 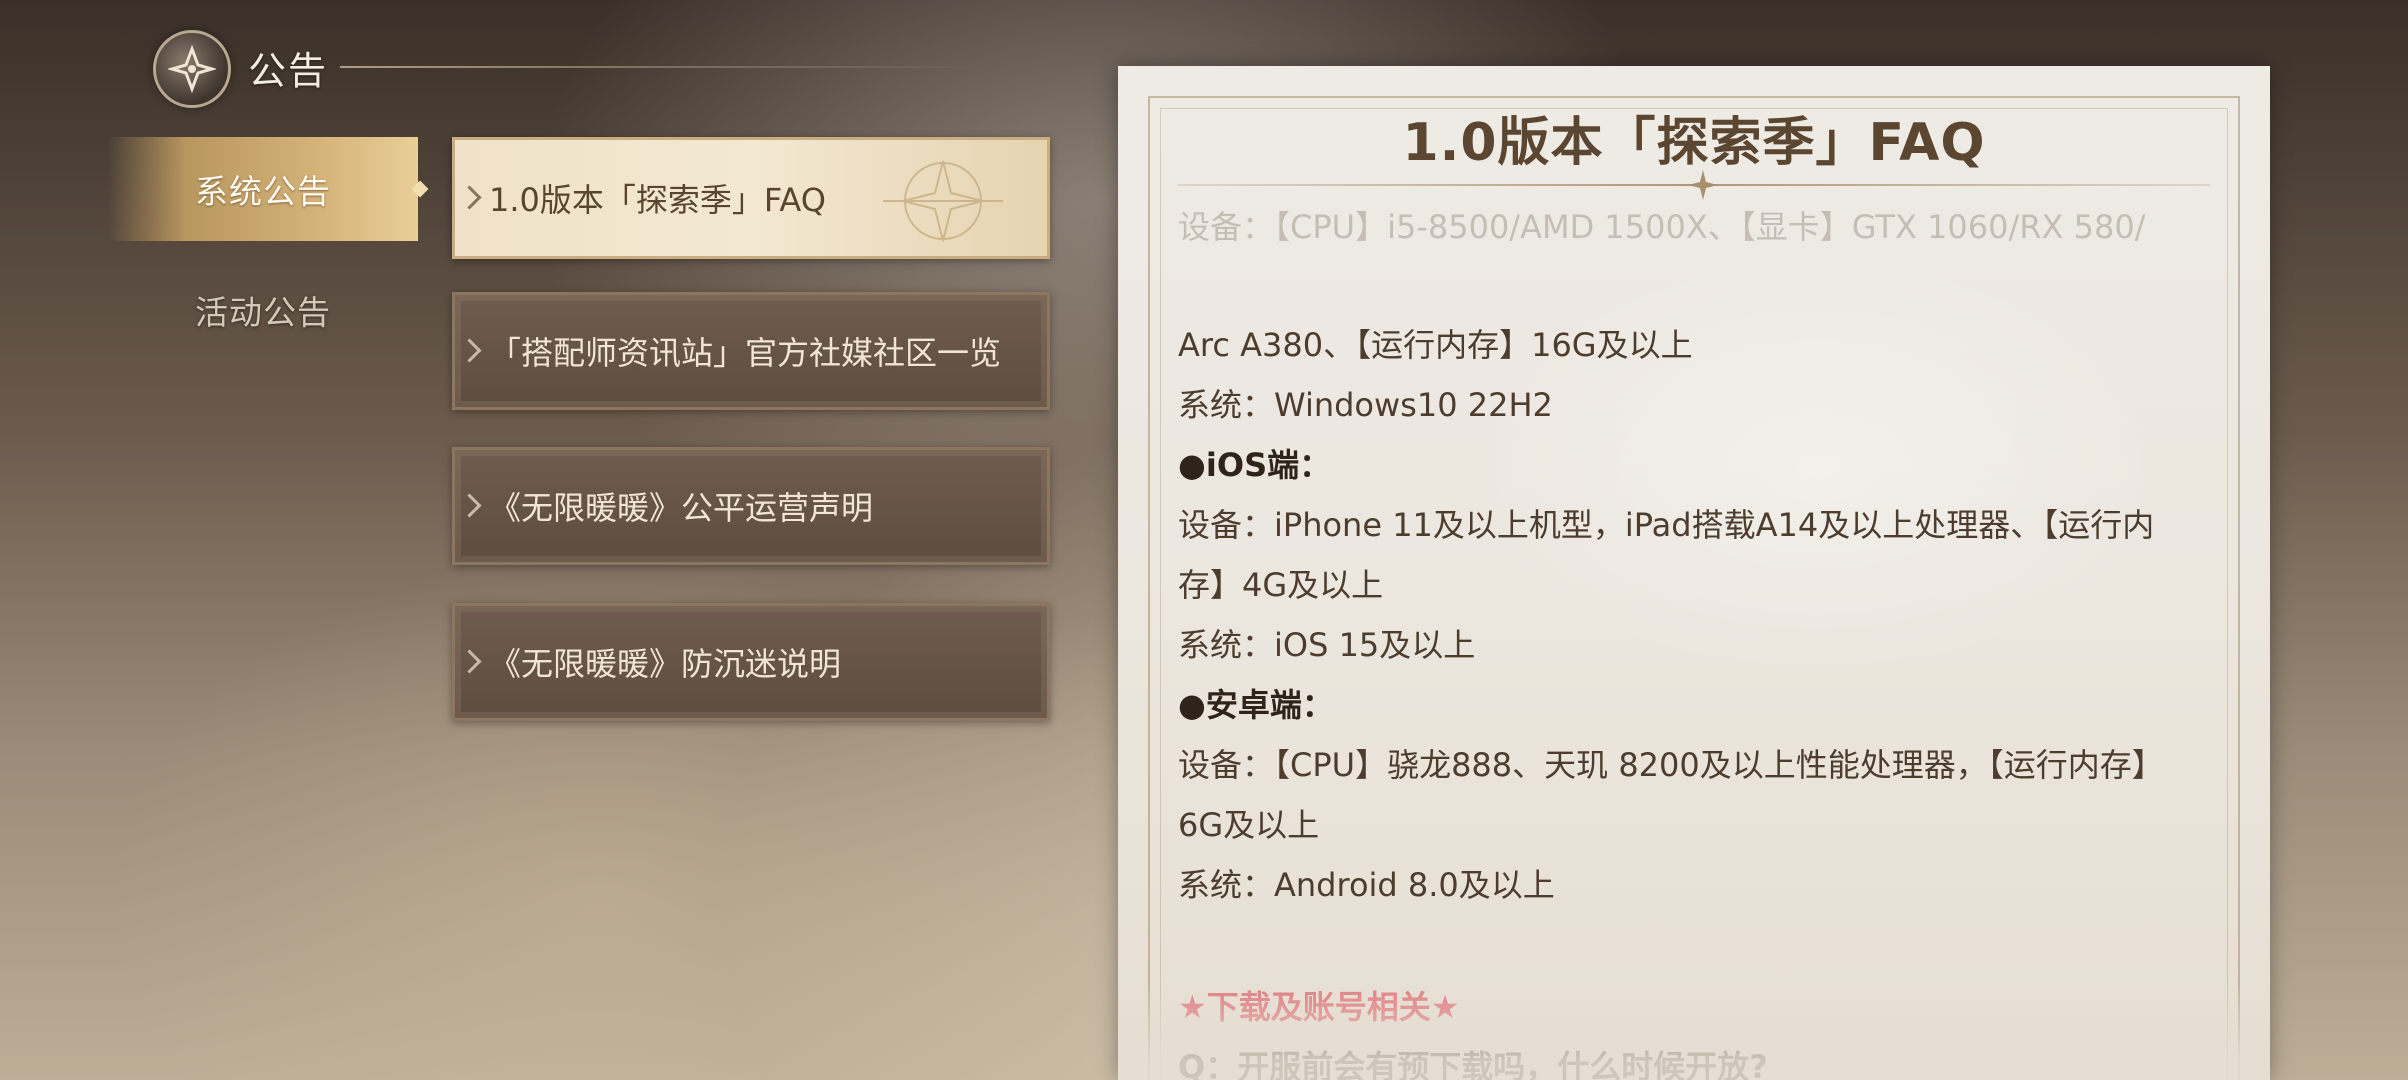 I want to click on header-divider, so click(x=660, y=67).